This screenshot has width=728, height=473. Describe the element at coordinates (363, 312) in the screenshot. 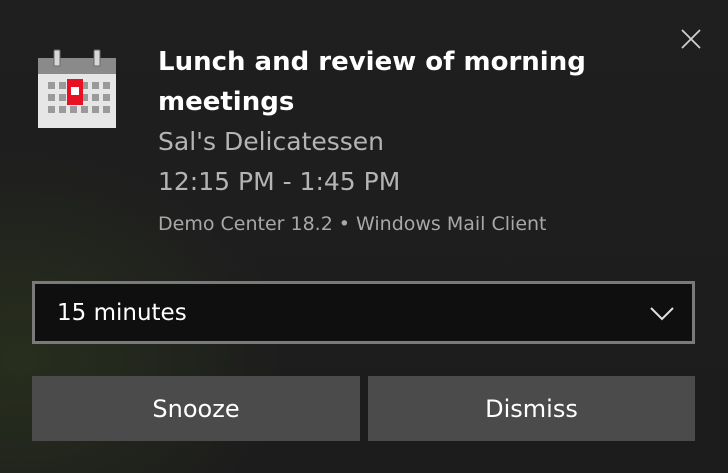

I see `snooze-time-select: 15 minutes` at that location.